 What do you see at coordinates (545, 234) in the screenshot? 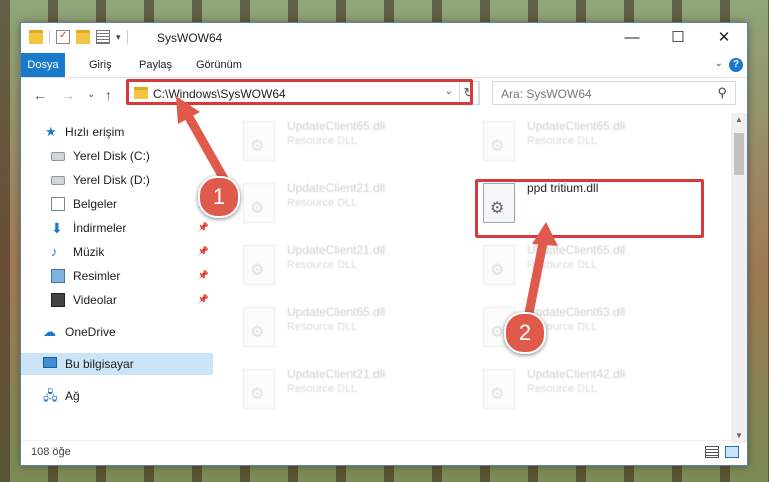
I see `arrow-2-head` at bounding box center [545, 234].